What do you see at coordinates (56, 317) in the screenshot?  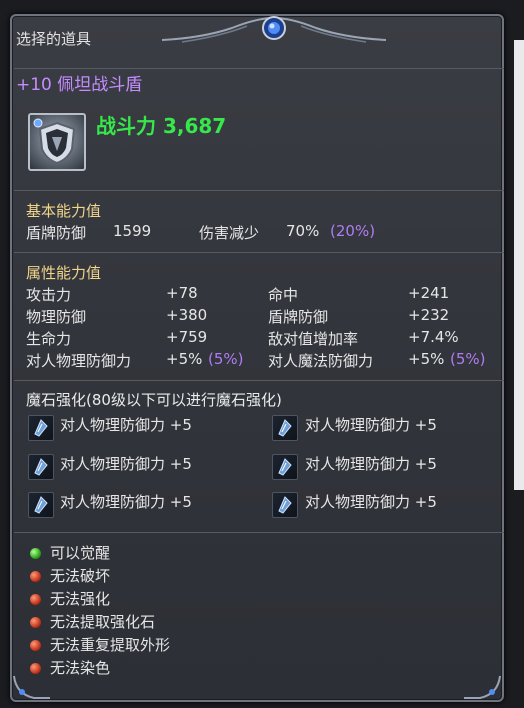 I see `attr-label: 物理防御` at bounding box center [56, 317].